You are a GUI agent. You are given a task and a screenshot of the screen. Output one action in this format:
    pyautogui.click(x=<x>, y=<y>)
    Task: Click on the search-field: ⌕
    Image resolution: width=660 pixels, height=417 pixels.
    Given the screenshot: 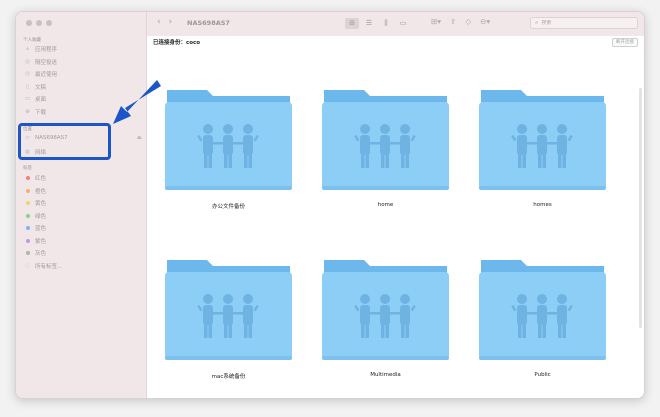 What is the action you would take?
    pyautogui.click(x=584, y=23)
    